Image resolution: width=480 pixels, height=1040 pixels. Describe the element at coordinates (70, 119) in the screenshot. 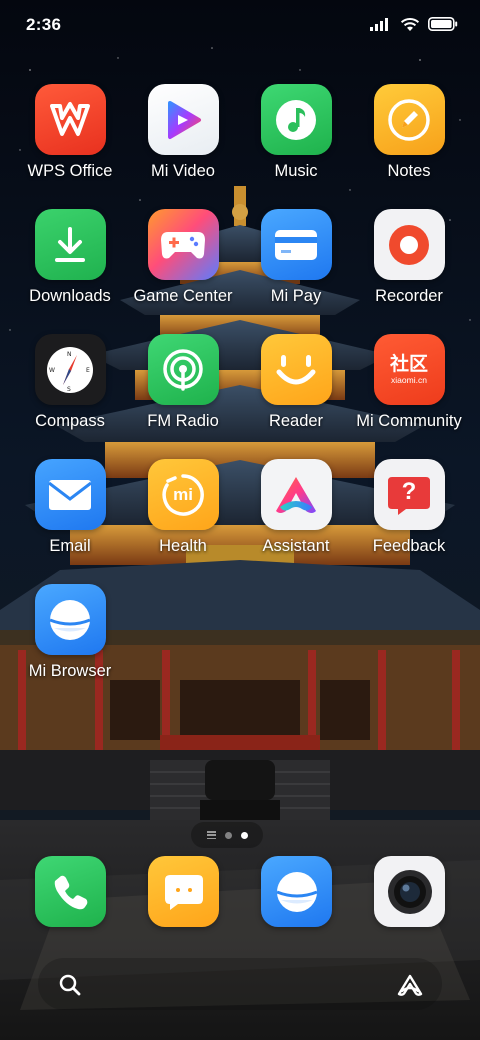

I see `wps-office-icon` at that location.